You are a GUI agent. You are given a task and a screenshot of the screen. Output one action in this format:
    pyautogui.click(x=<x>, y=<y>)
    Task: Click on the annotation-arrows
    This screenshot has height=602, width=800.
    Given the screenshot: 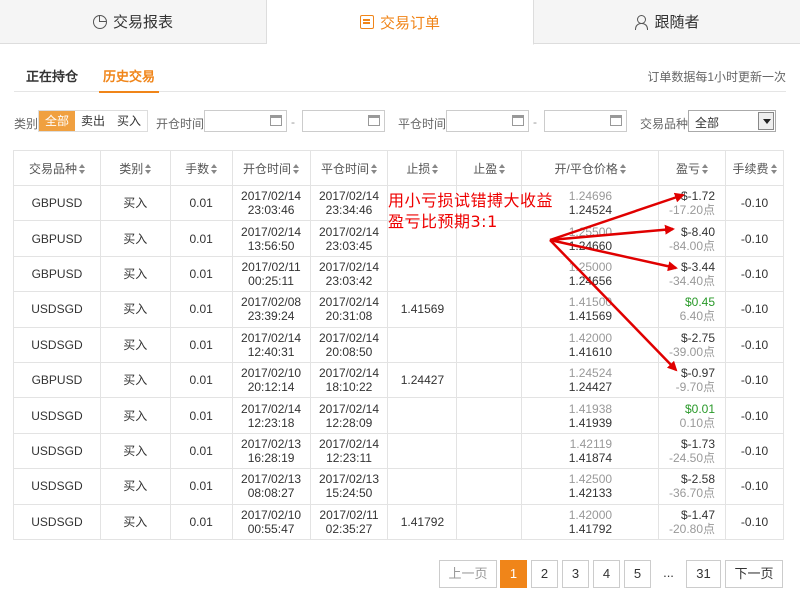 What is the action you would take?
    pyautogui.click(x=617, y=282)
    